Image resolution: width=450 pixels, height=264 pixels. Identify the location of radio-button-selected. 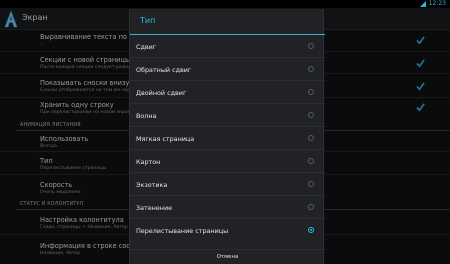
(311, 230).